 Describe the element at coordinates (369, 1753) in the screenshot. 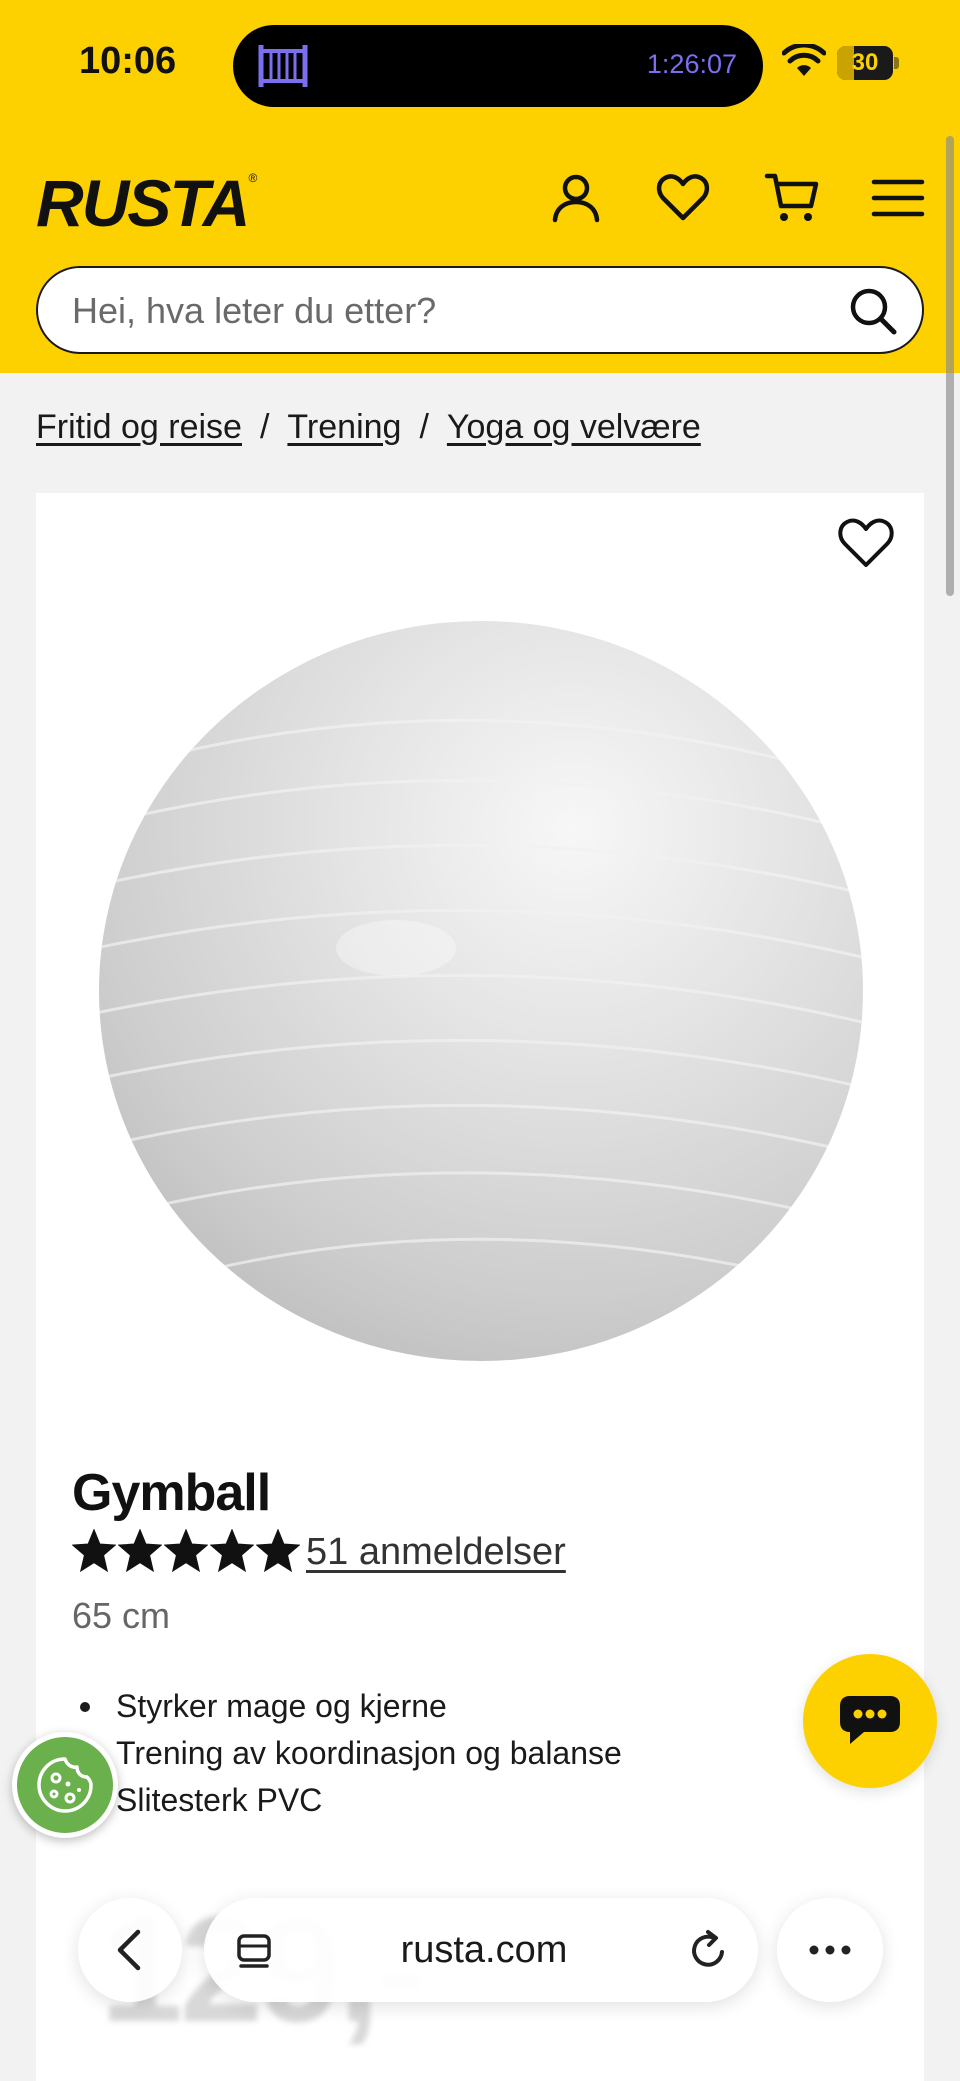

I see `feature-item: Trening av koordinasjon og balanse` at that location.